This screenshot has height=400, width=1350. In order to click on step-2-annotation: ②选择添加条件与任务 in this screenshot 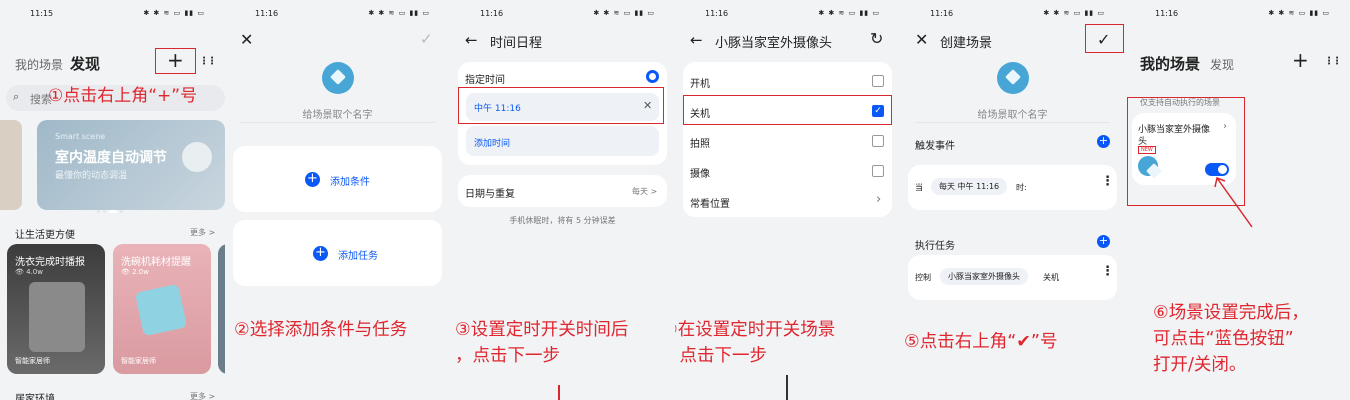, I will do `click(321, 330)`.